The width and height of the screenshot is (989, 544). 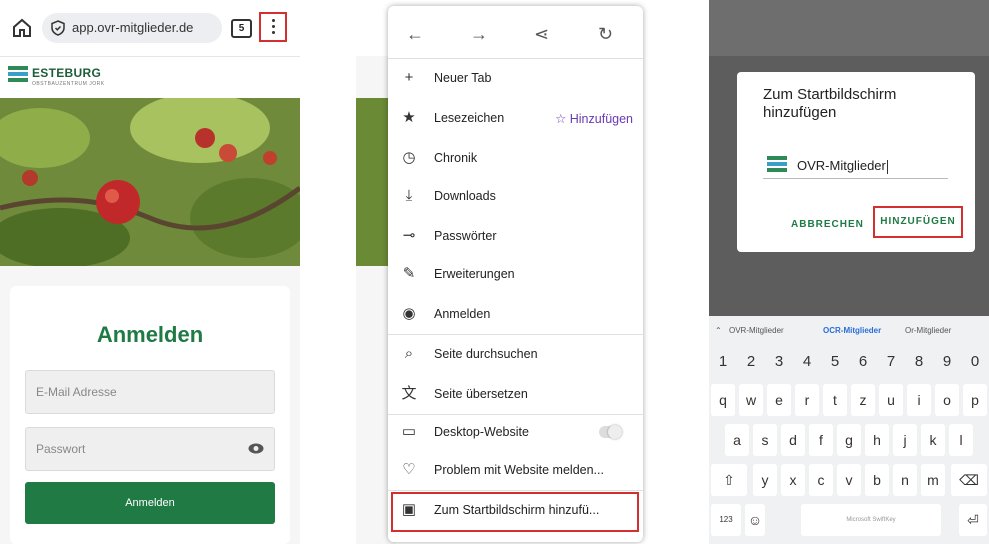 I want to click on key-x: x, so click(x=793, y=480).